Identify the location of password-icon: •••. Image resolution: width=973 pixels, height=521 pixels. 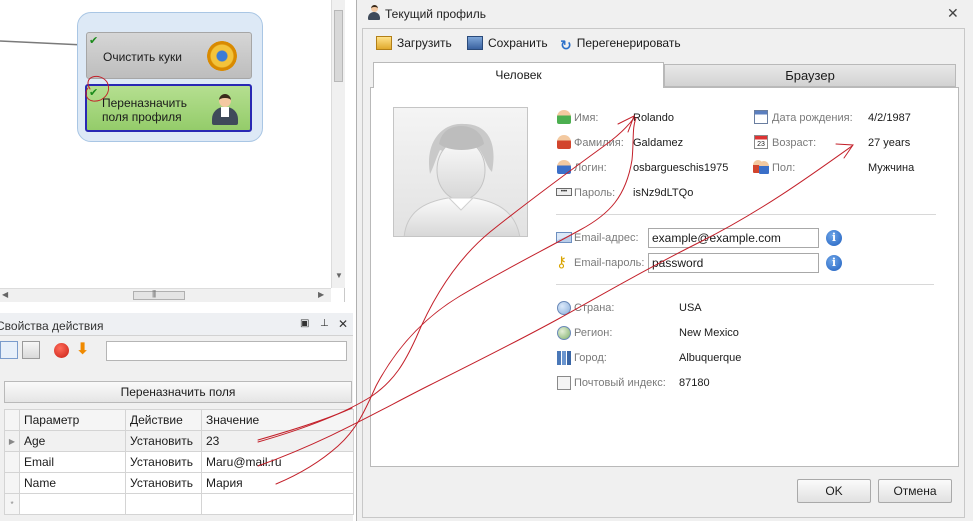
(564, 192).